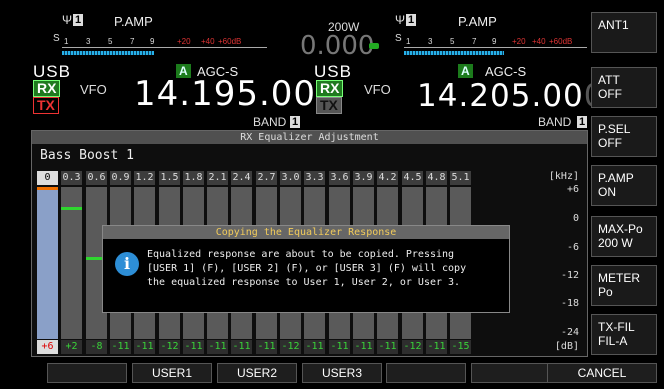 The image size is (664, 389). I want to click on user3-button: USER3, so click(342, 373).